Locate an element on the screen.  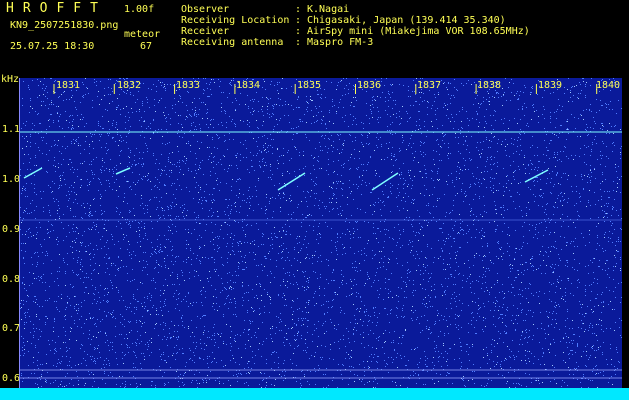
y-axis-unit: kHz is located at coordinates (10, 79).